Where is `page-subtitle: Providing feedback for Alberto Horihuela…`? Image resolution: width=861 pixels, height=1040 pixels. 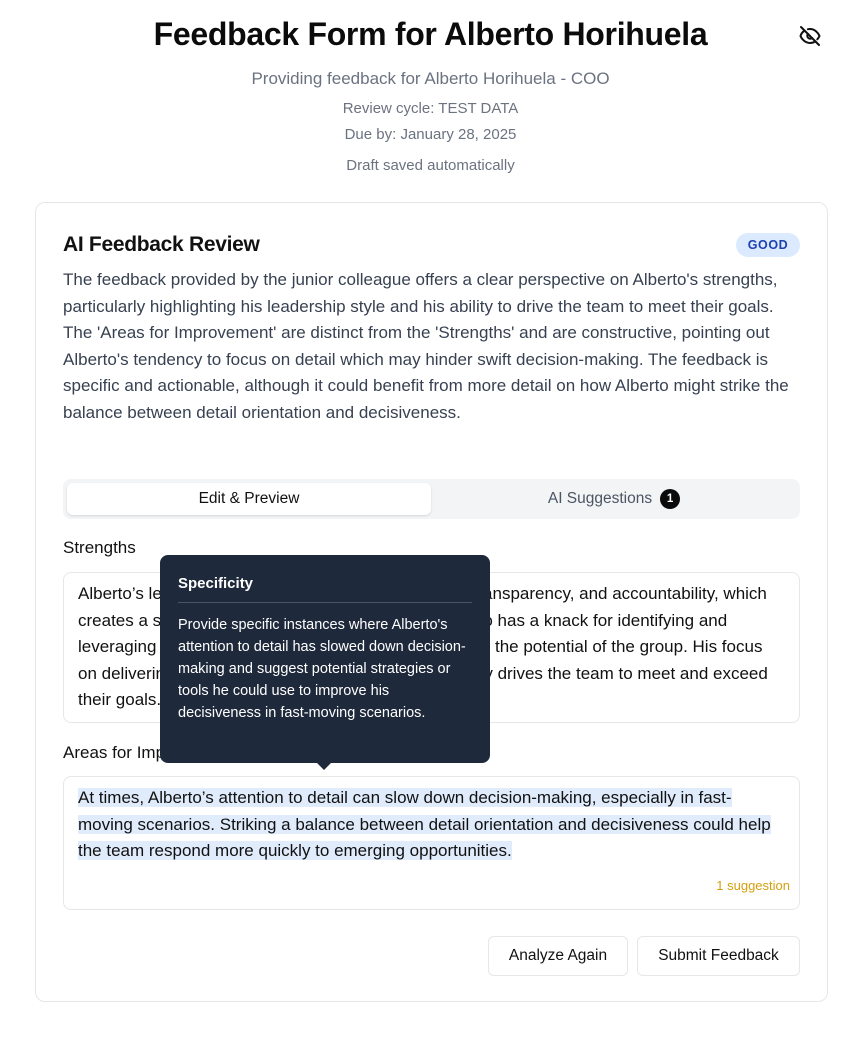
page-subtitle: Providing feedback for Alberto Horihuela… is located at coordinates (430, 78).